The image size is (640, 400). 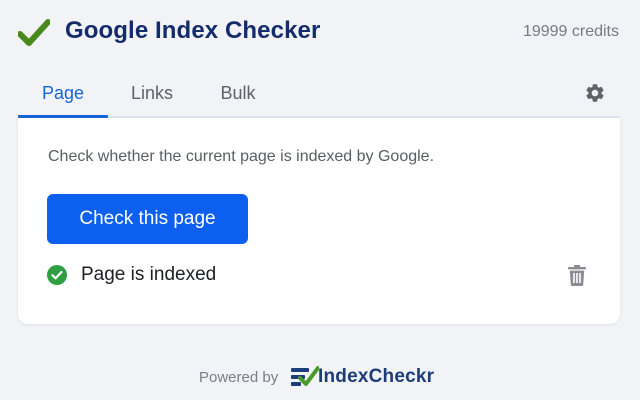 I want to click on success-check-icon, so click(x=57, y=275).